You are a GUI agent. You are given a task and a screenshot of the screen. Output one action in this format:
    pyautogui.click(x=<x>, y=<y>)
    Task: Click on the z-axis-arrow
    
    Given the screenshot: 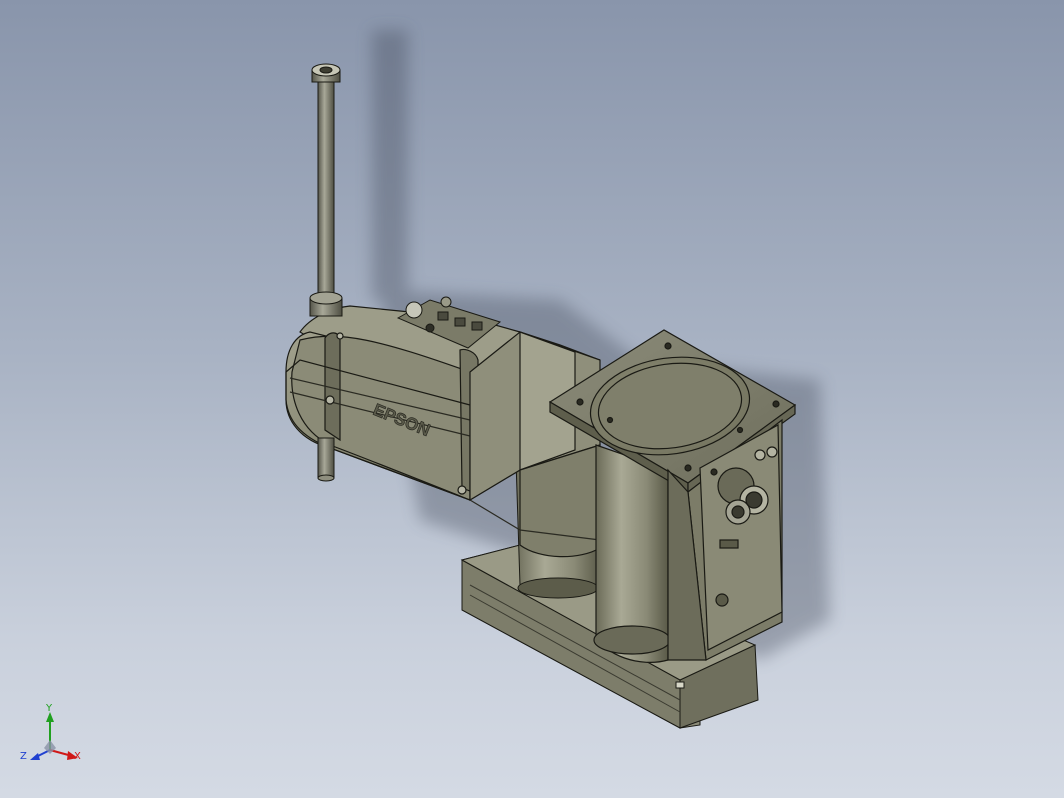 What is the action you would take?
    pyautogui.click(x=35, y=756)
    